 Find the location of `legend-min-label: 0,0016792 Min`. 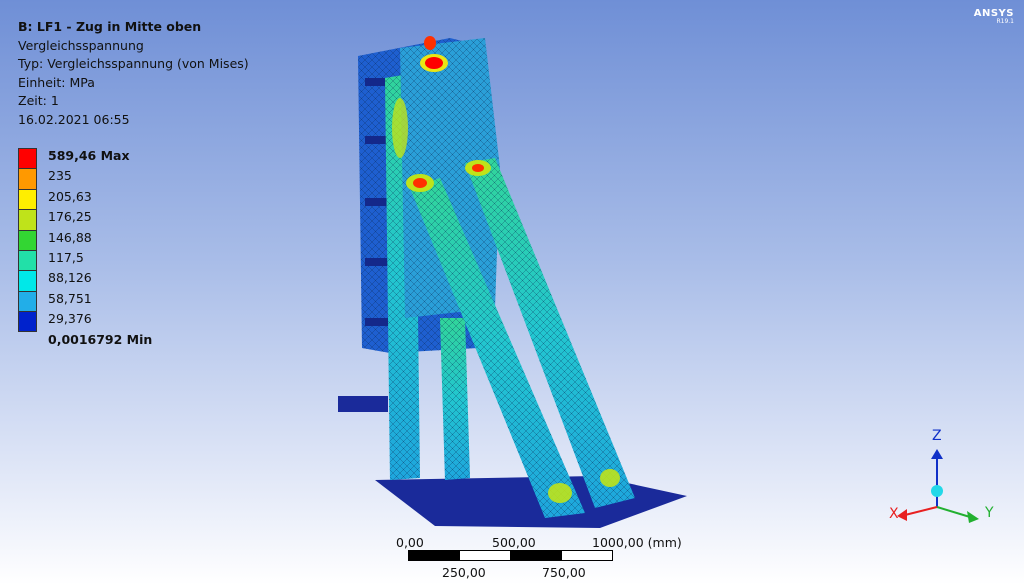

legend-min-label: 0,0016792 Min is located at coordinates (100, 339).